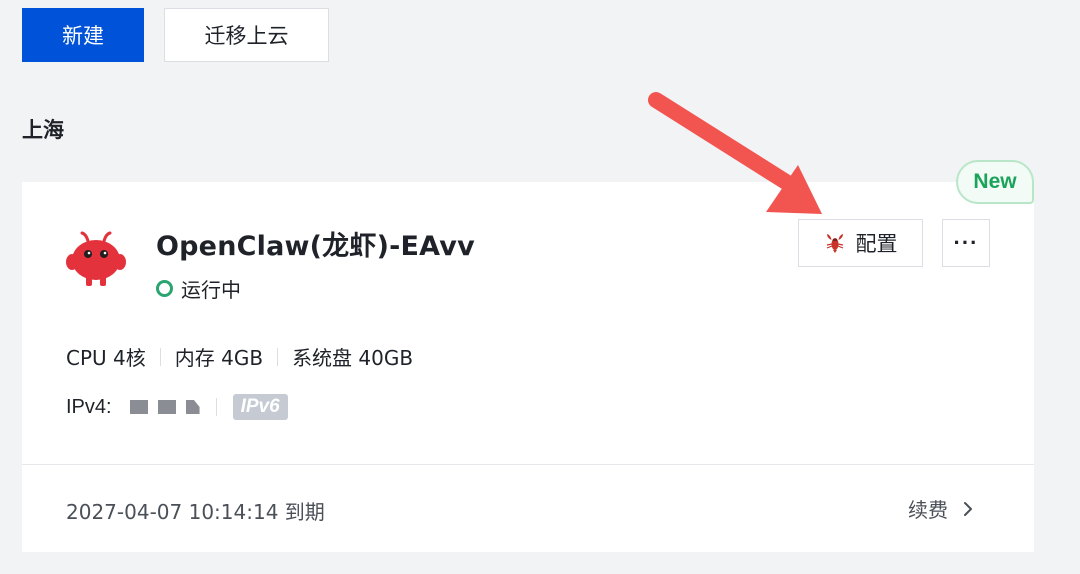  I want to click on instance-name: OpenClaw(龙虾)-EAvv, so click(315, 243).